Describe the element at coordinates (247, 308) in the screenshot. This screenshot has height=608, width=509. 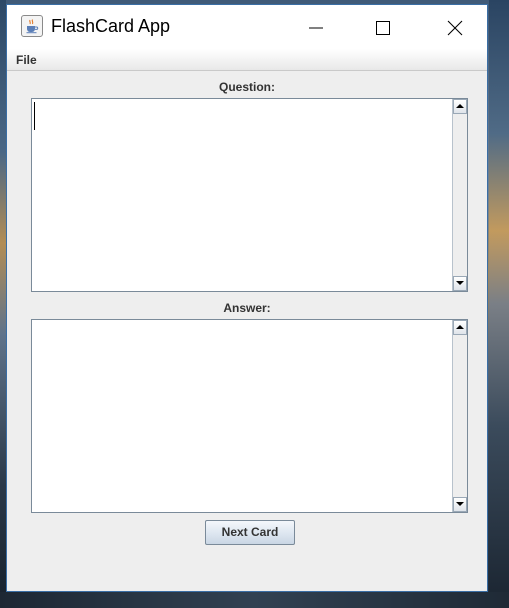
I see `answer-label: Answer:` at that location.